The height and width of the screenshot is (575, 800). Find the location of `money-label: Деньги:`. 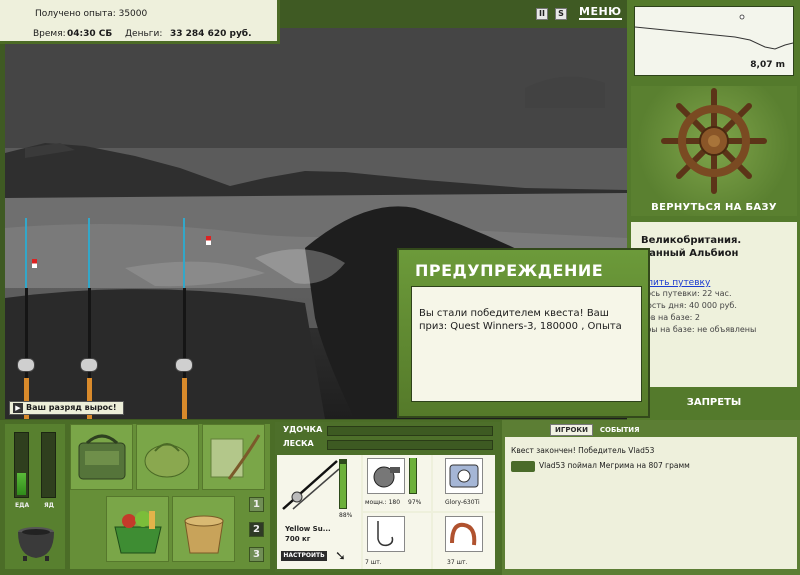

money-label: Деньги: is located at coordinates (144, 34).